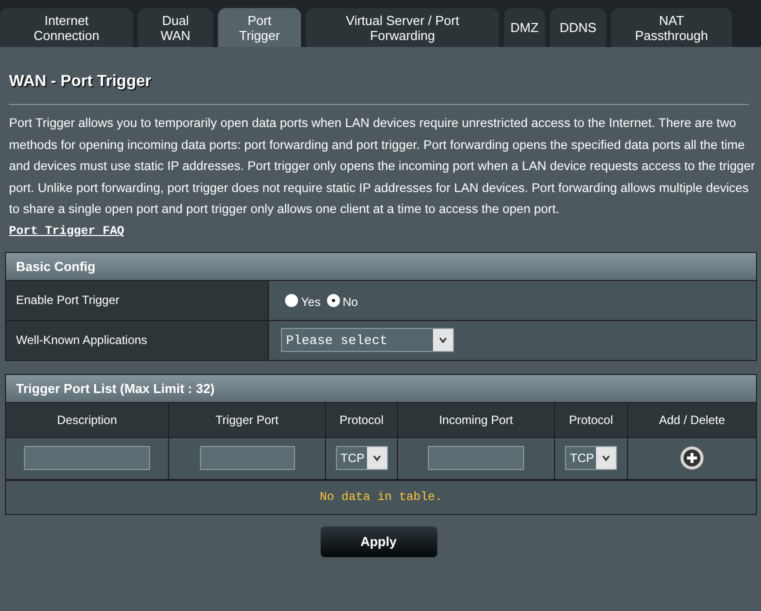 The height and width of the screenshot is (611, 761). What do you see at coordinates (402, 27) in the screenshot?
I see `tab: Virtual Server / Port Forwarding` at bounding box center [402, 27].